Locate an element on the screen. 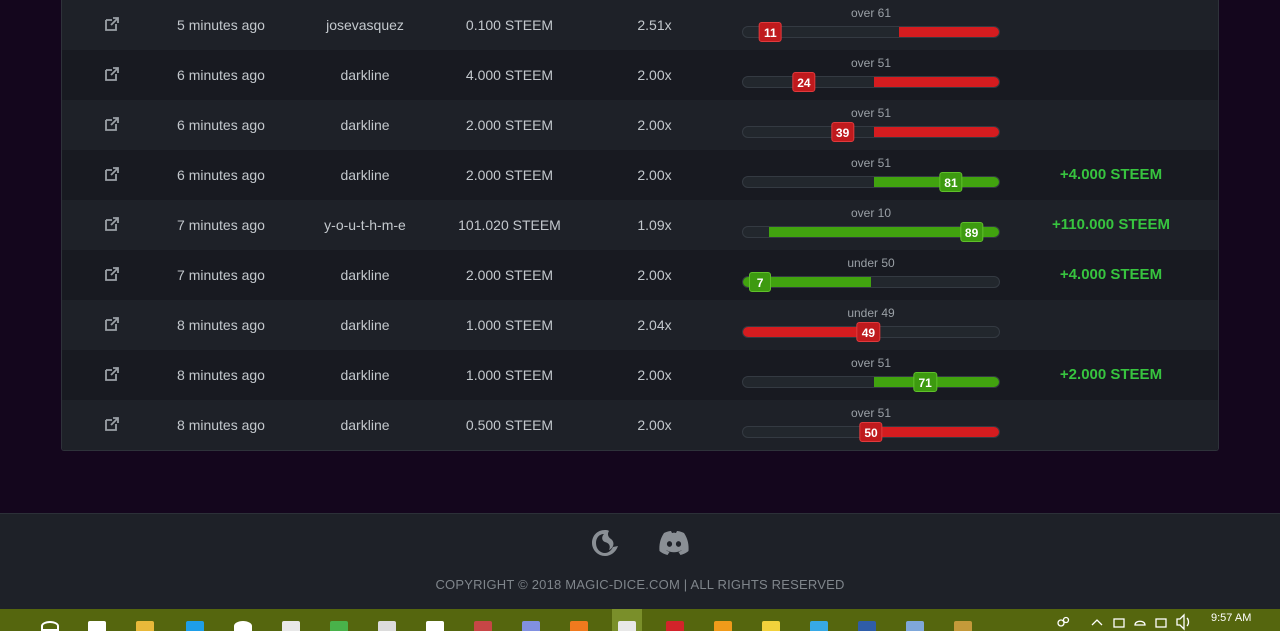 This screenshot has width=1280, height=631. taskbar-photos-icon is located at coordinates (915, 620).